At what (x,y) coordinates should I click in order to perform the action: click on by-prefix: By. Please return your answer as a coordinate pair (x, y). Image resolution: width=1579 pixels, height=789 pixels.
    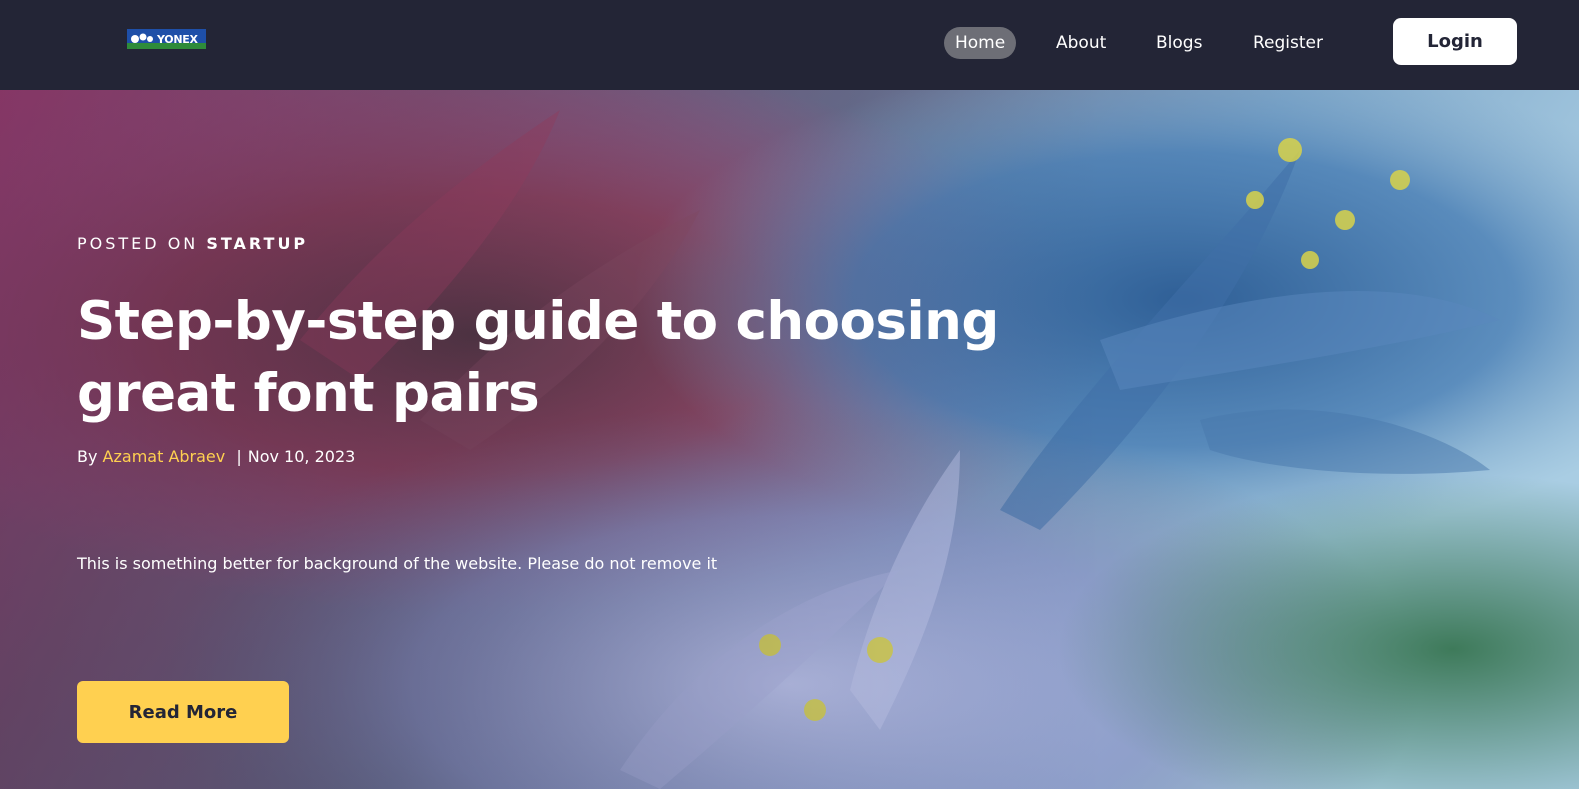
    Looking at the image, I should click on (87, 456).